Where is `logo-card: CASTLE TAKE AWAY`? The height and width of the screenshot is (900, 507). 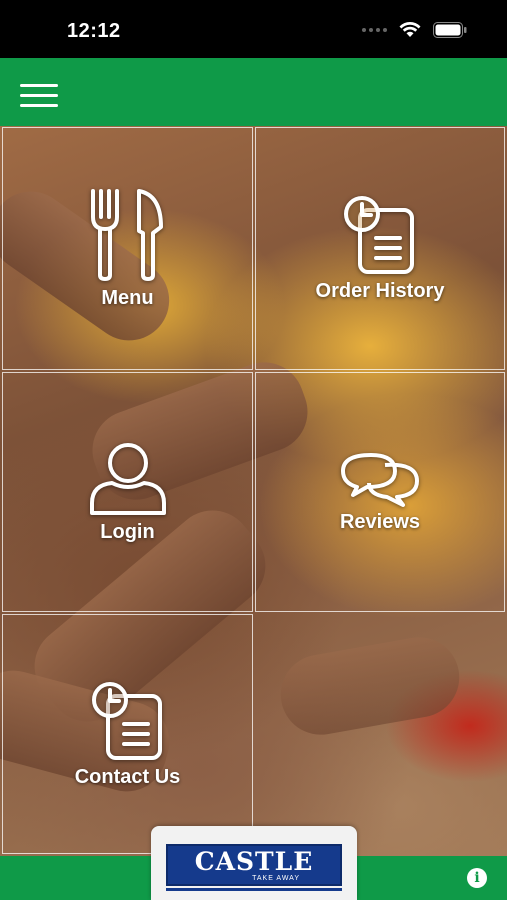 logo-card: CASTLE TAKE AWAY is located at coordinates (254, 863).